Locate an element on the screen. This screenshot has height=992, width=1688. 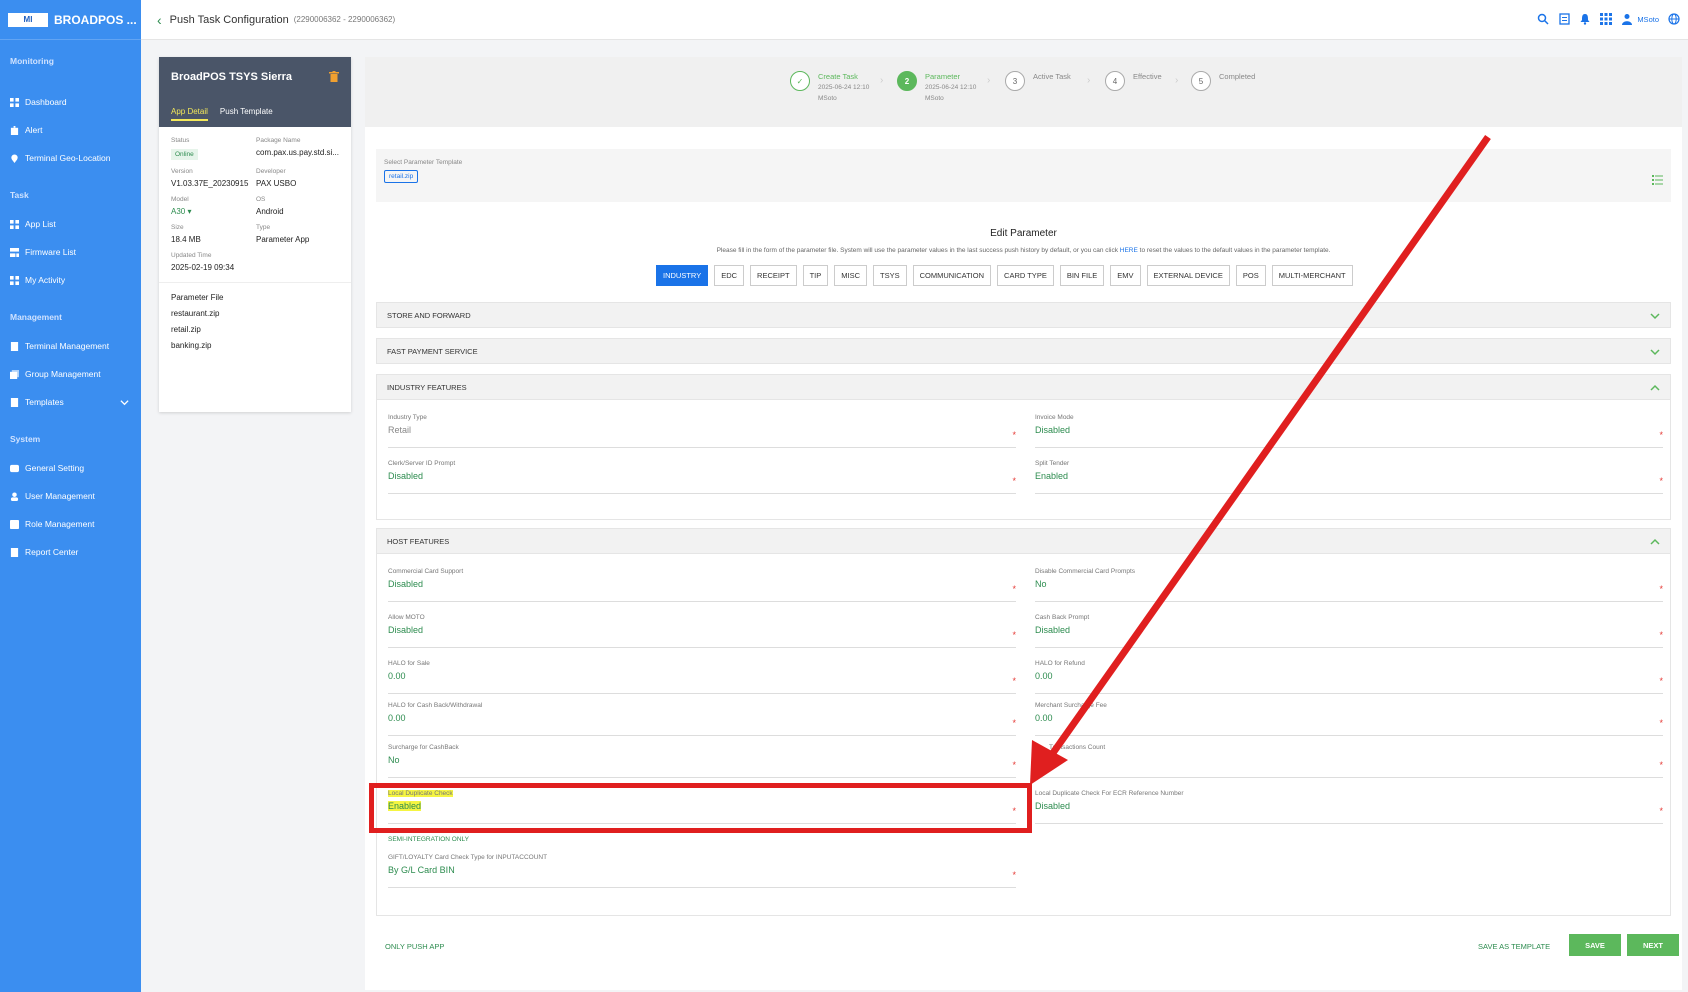
accordion-host-features: HOST FEATURES is located at coordinates (1023, 541).